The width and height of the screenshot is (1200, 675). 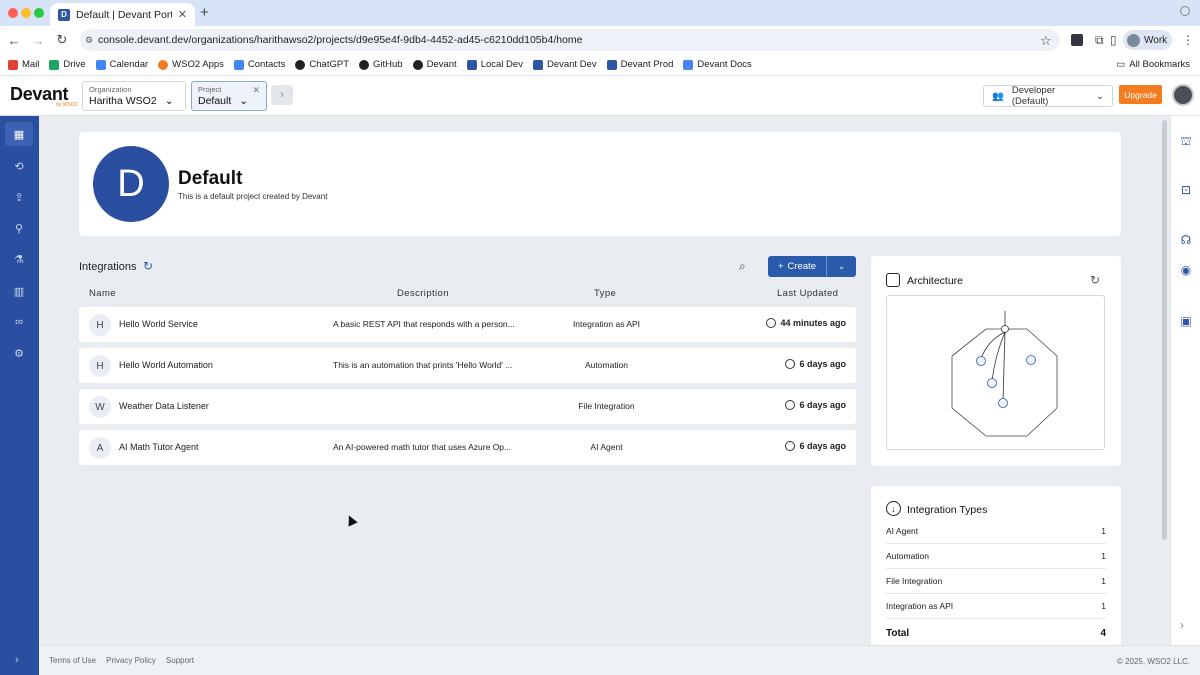 I want to click on flask-icon: ⚗, so click(x=19, y=259).